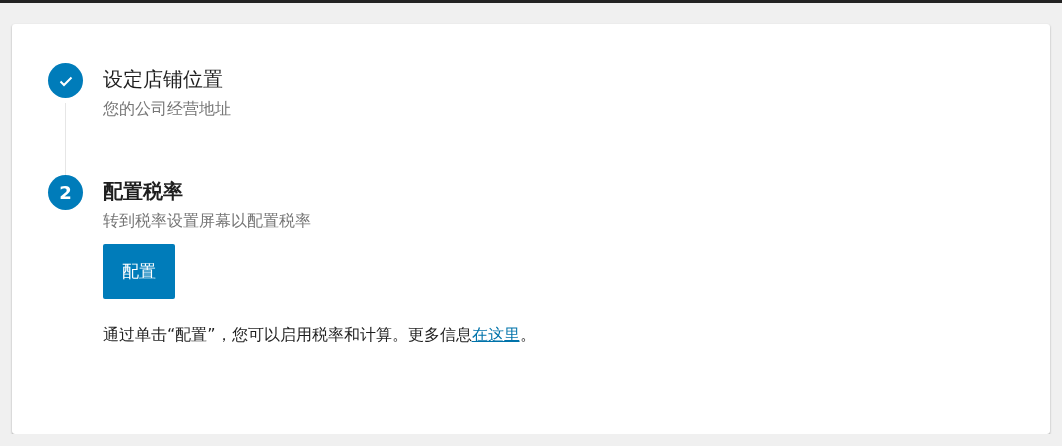  Describe the element at coordinates (207, 221) in the screenshot. I see `step-description: 转到税率设置屏幕以配置税率` at that location.